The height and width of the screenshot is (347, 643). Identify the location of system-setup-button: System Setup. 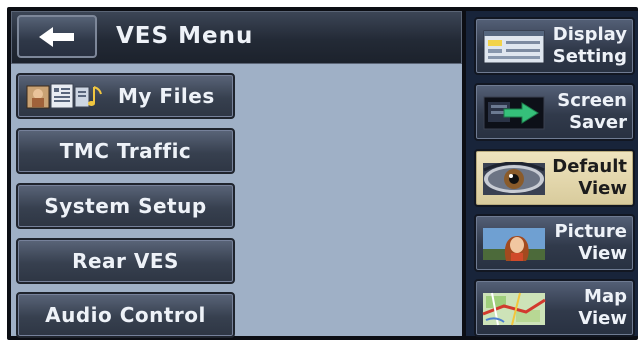
(125, 206).